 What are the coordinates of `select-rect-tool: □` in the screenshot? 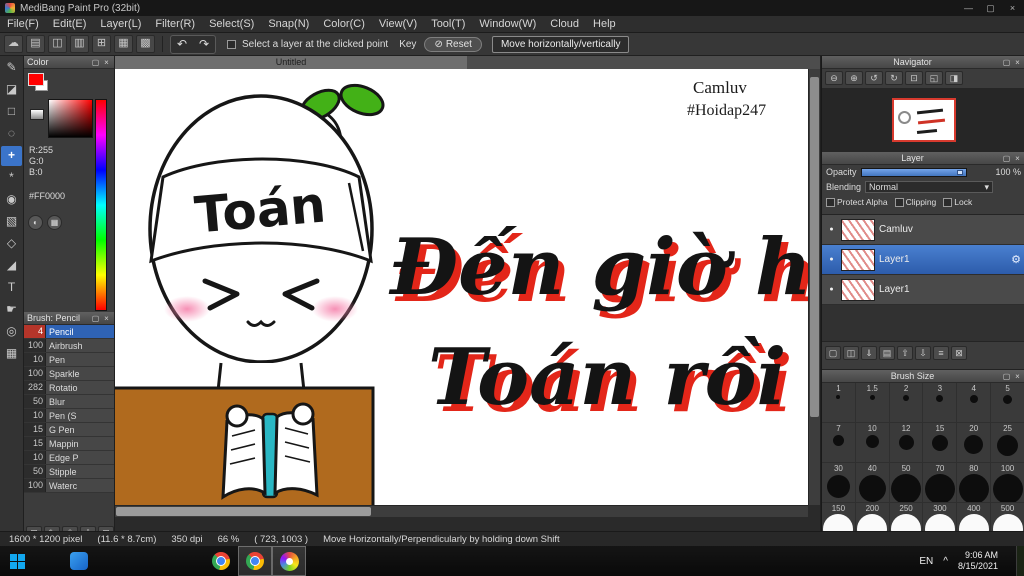 It's located at (11, 112).